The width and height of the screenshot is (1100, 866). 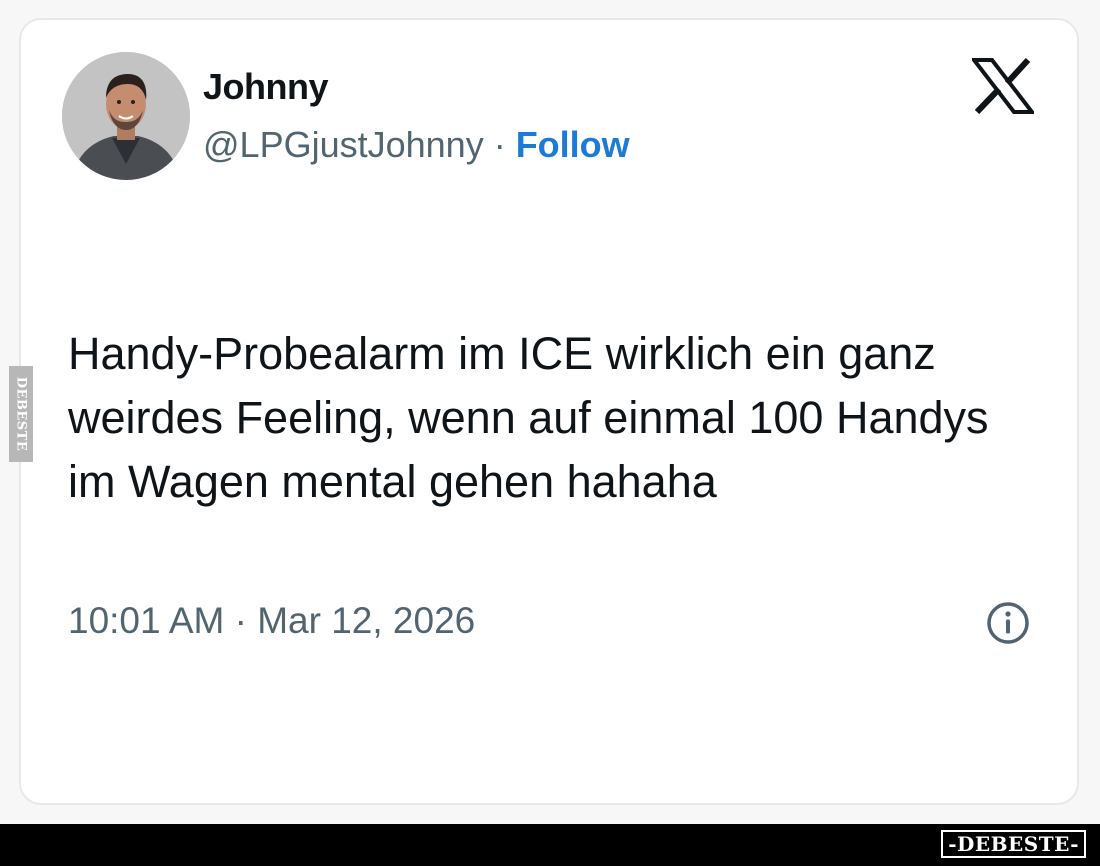 What do you see at coordinates (1008, 623) in the screenshot?
I see `info-icon` at bounding box center [1008, 623].